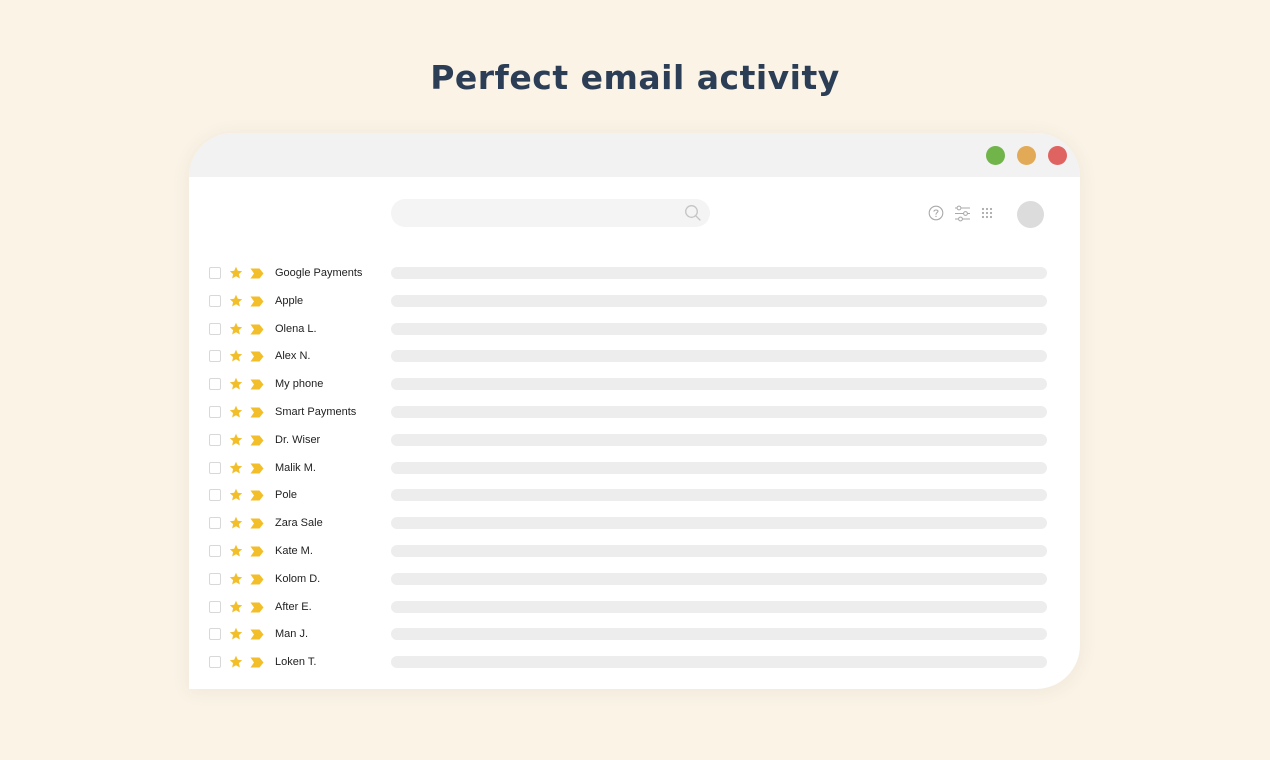 The height and width of the screenshot is (760, 1270). What do you see at coordinates (987, 213) in the screenshot?
I see `apps-grid-icon` at bounding box center [987, 213].